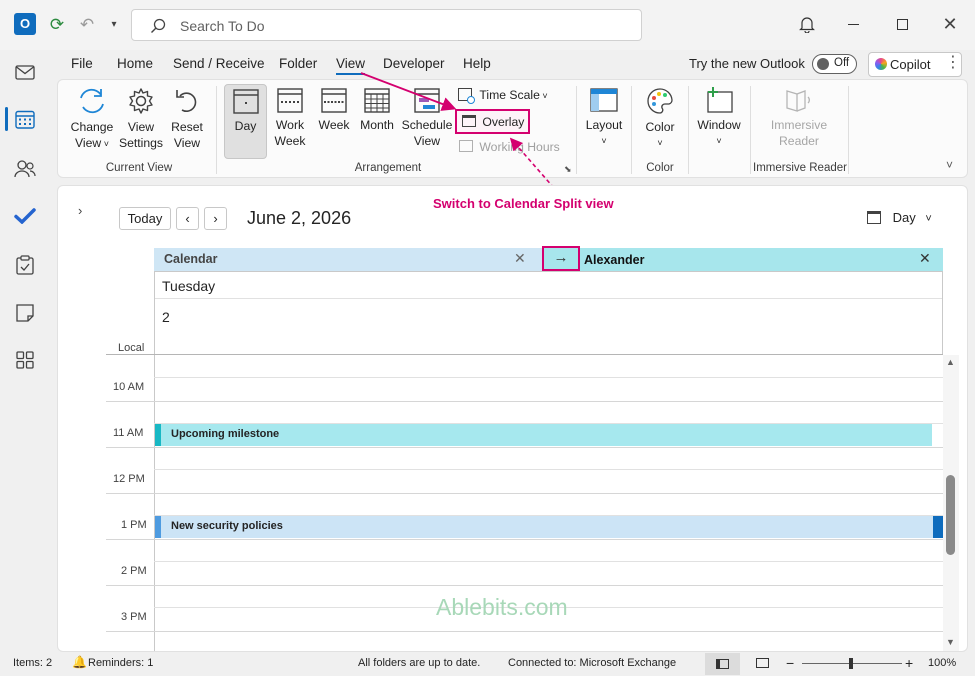 The width and height of the screenshot is (975, 676). What do you see at coordinates (120, 663) in the screenshot?
I see `reminders-count: Reminders: 1` at bounding box center [120, 663].